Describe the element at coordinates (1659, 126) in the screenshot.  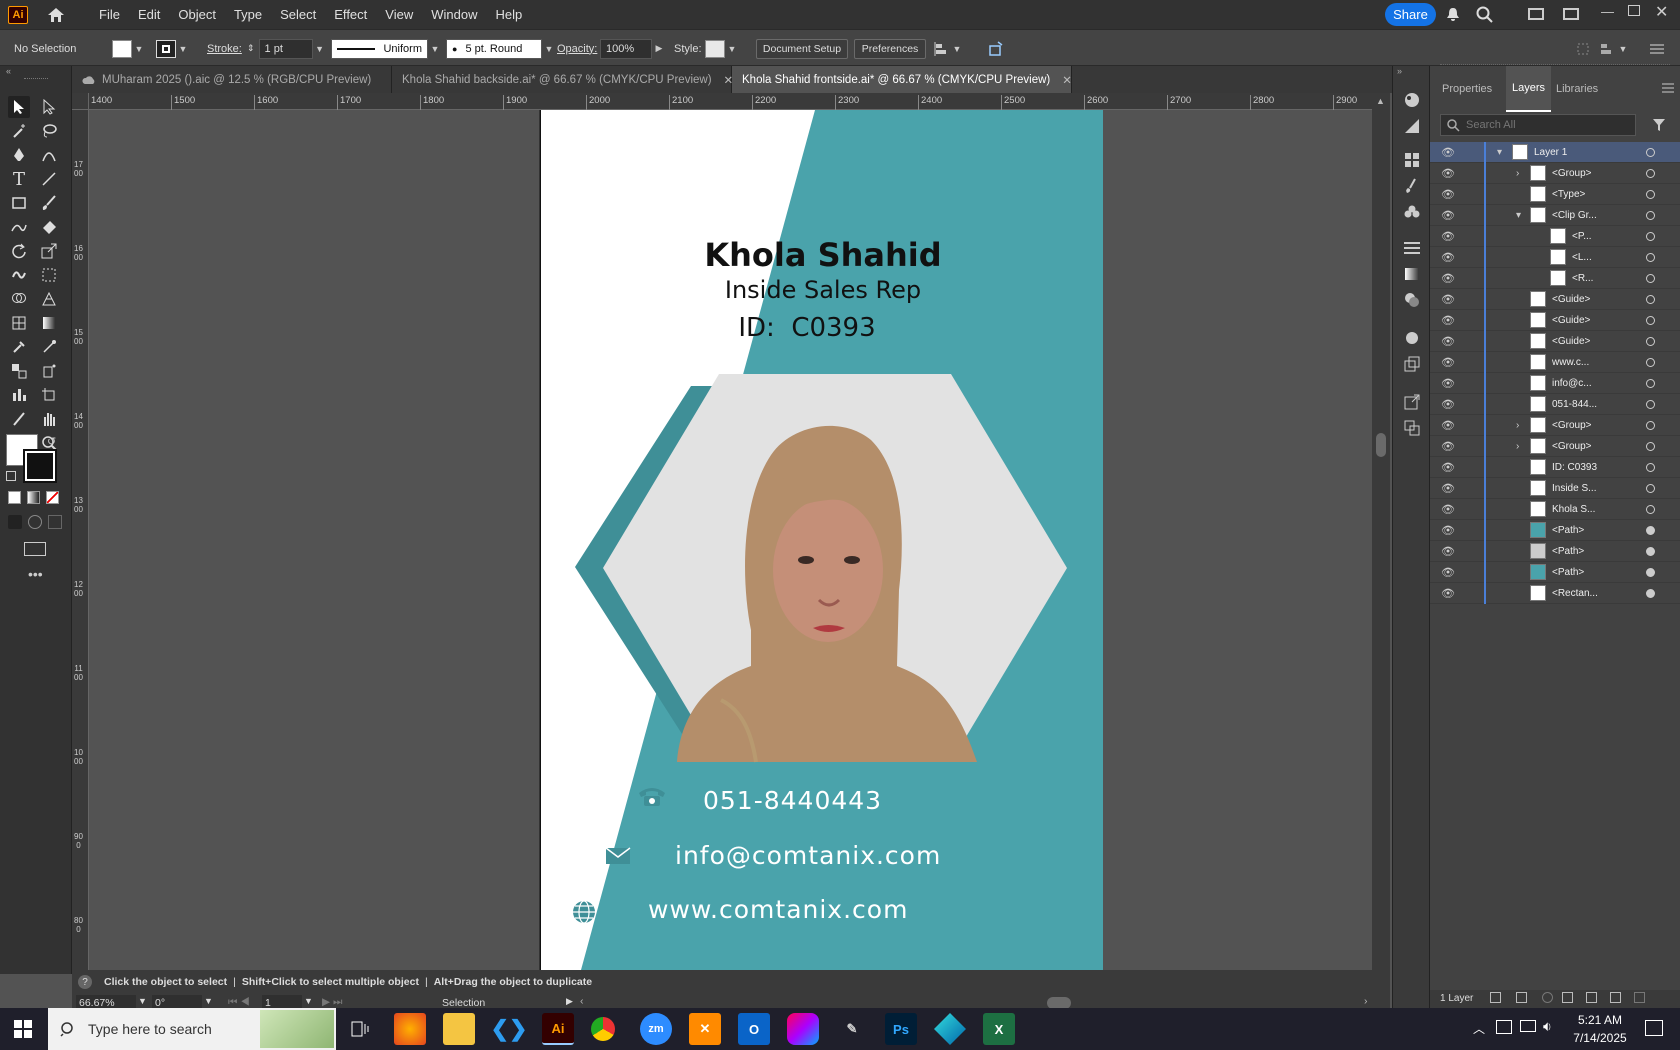
I see `filter-icon` at that location.